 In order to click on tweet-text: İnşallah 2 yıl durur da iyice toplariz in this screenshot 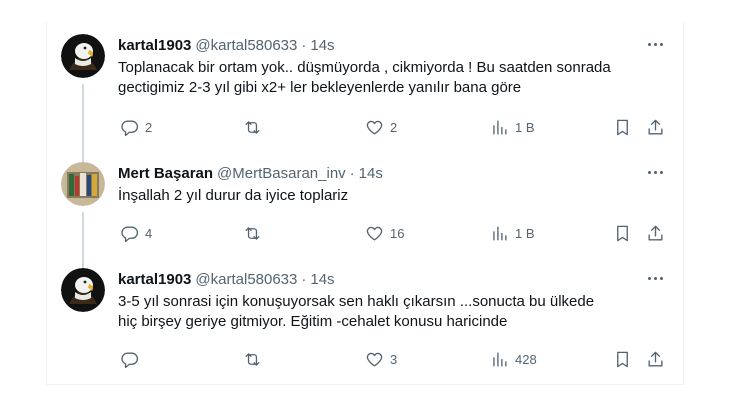, I will do `click(395, 196)`.